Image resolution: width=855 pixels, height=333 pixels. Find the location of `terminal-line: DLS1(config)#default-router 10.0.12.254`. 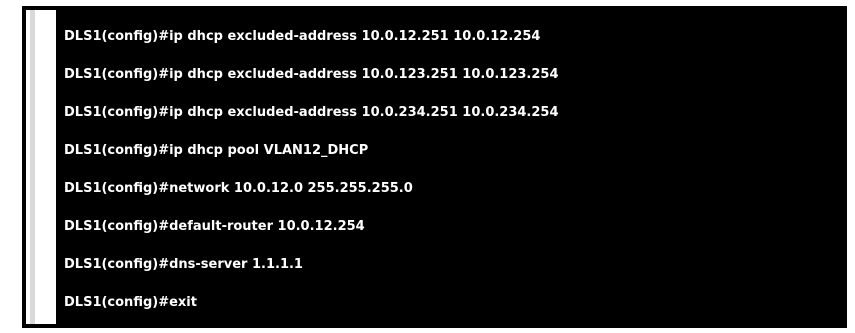

terminal-line: DLS1(config)#default-router 10.0.12.254 is located at coordinates (214, 226).